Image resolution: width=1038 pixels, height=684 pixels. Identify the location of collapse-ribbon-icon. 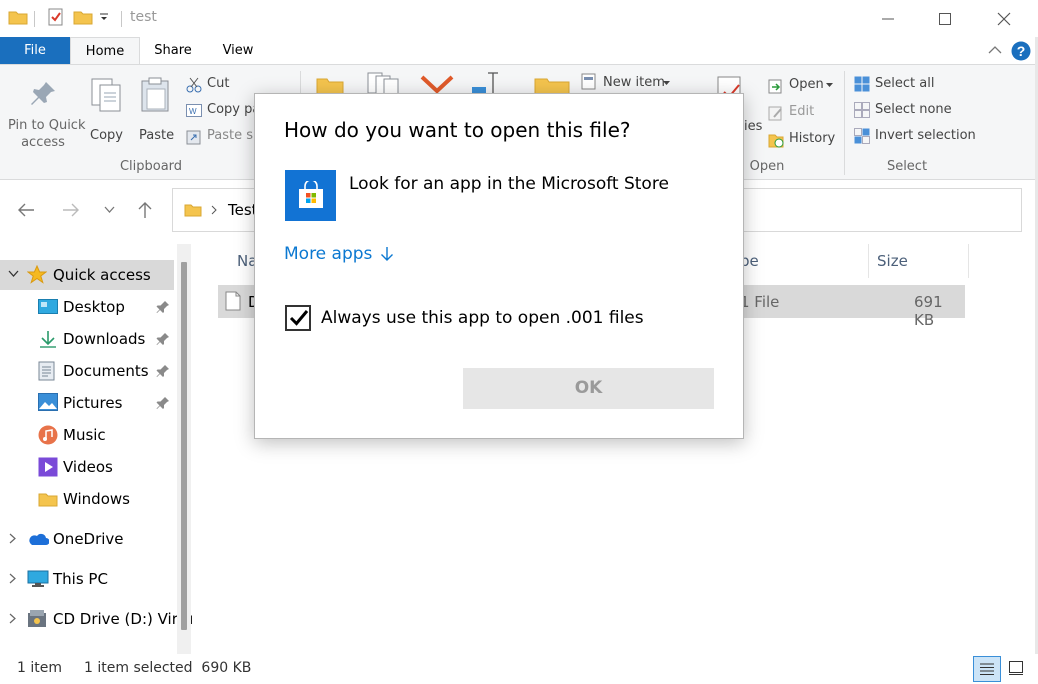
(995, 50).